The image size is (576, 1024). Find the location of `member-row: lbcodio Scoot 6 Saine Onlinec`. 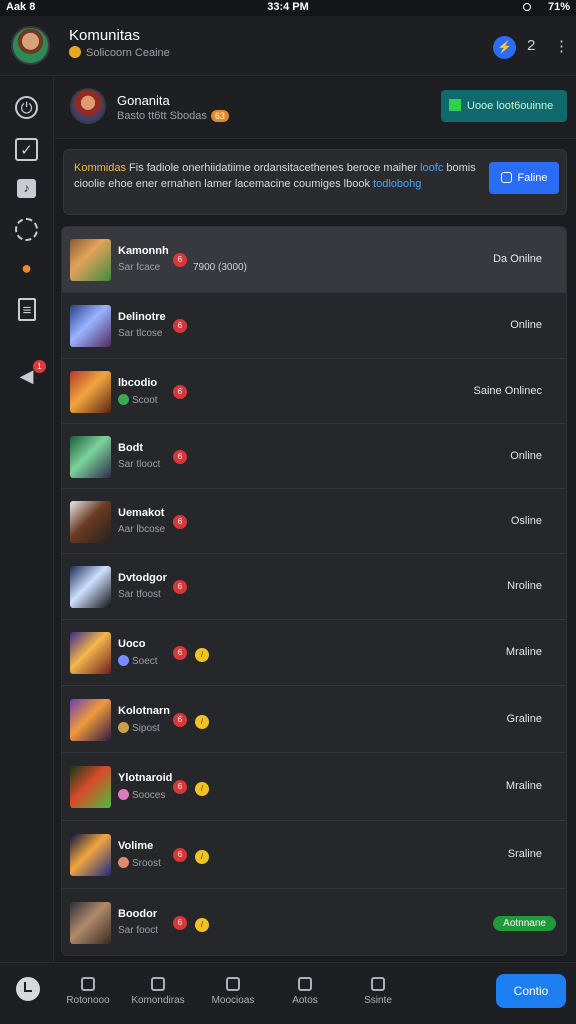

member-row: lbcodio Scoot 6 Saine Onlinec is located at coordinates (314, 391).